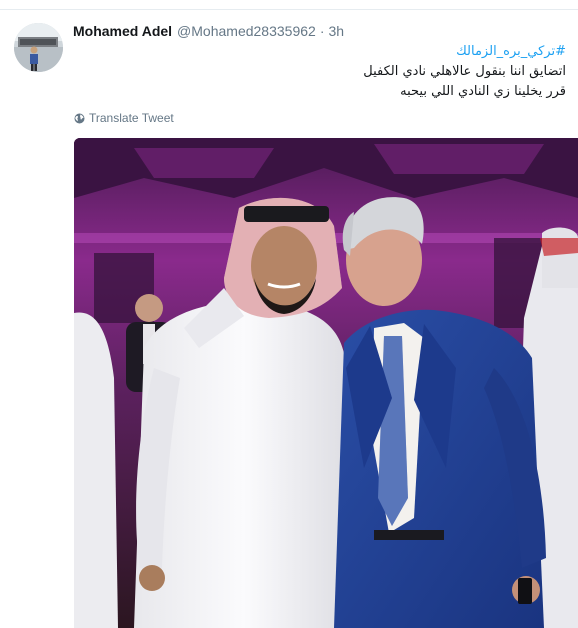  Describe the element at coordinates (246, 31) in the screenshot. I see `author-handle: @Mohamed28335962` at that location.